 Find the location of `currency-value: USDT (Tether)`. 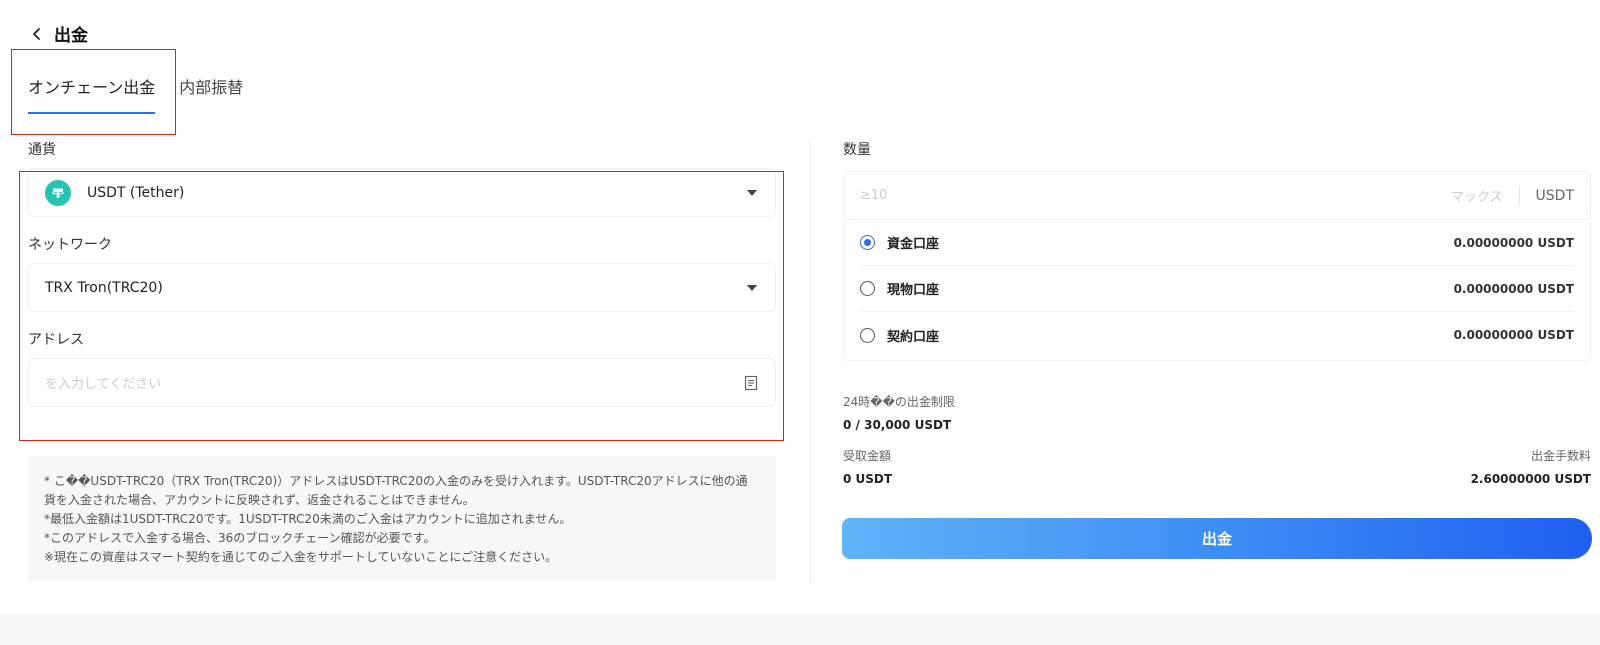

currency-value: USDT (Tether) is located at coordinates (136, 192).